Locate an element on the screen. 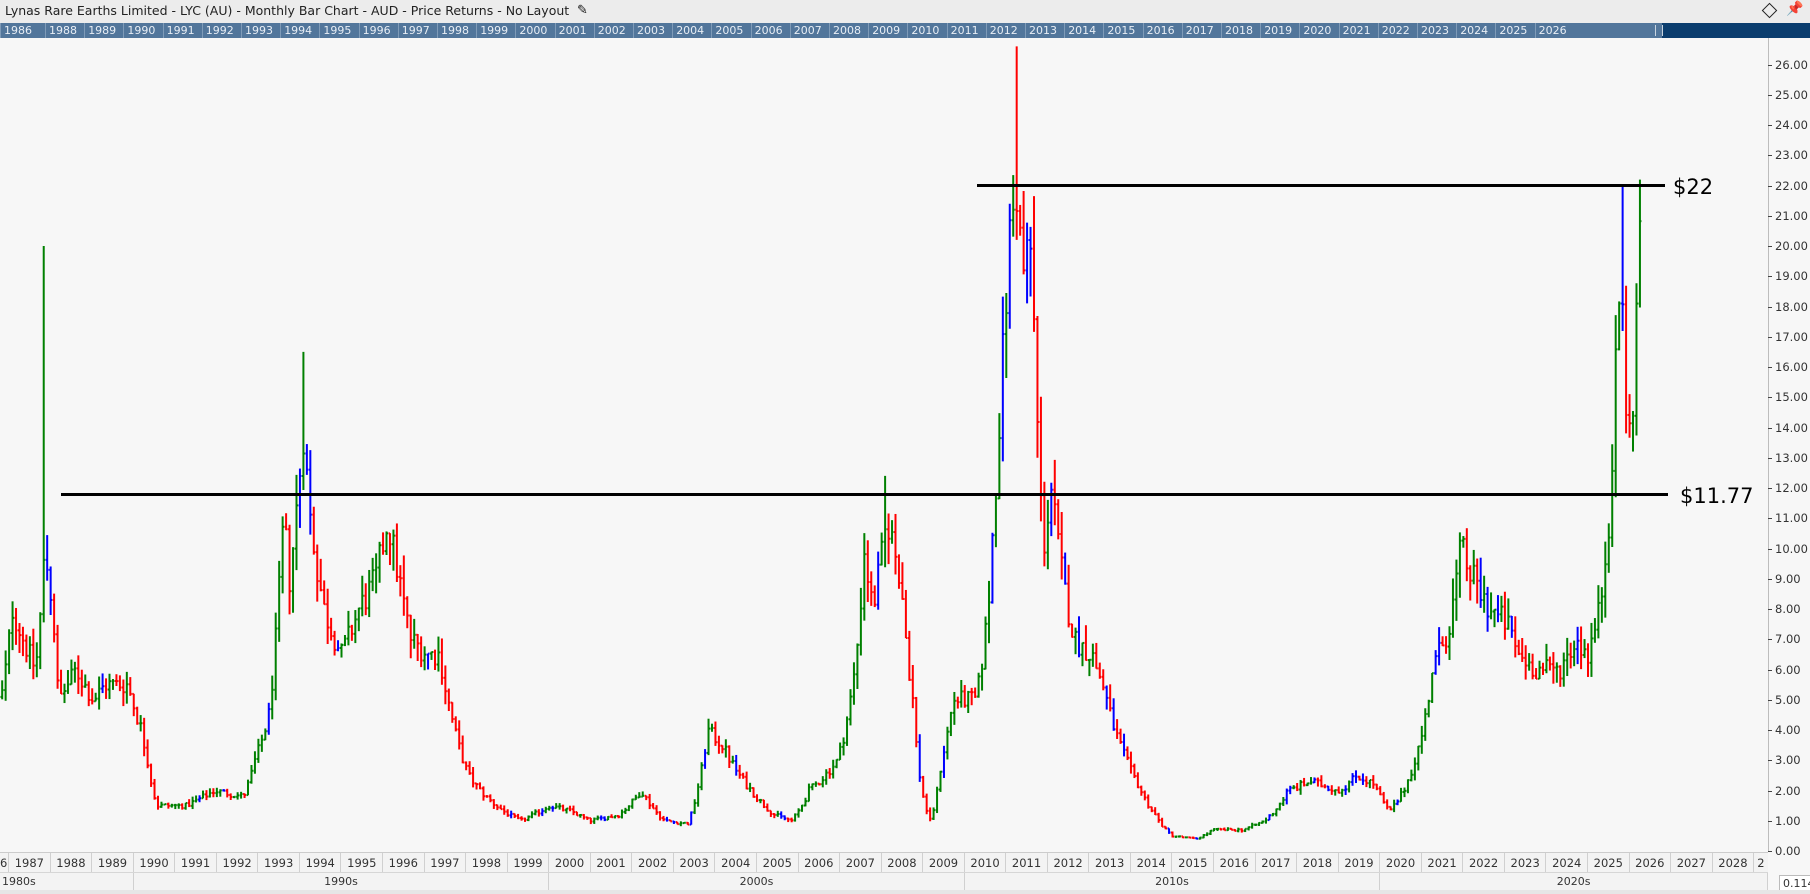  y-tick-label: 12.00 is located at coordinates (1788, 488).